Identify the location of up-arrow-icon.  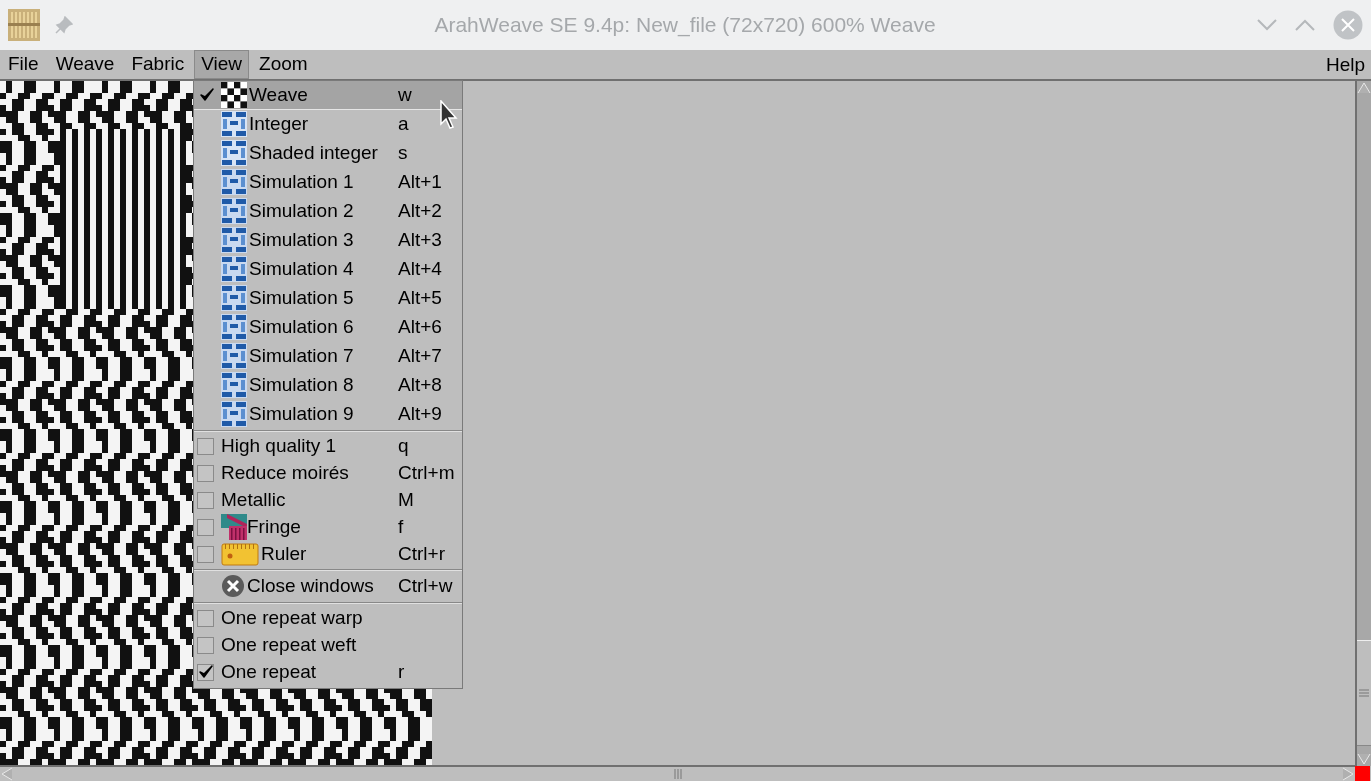
(1364, 88).